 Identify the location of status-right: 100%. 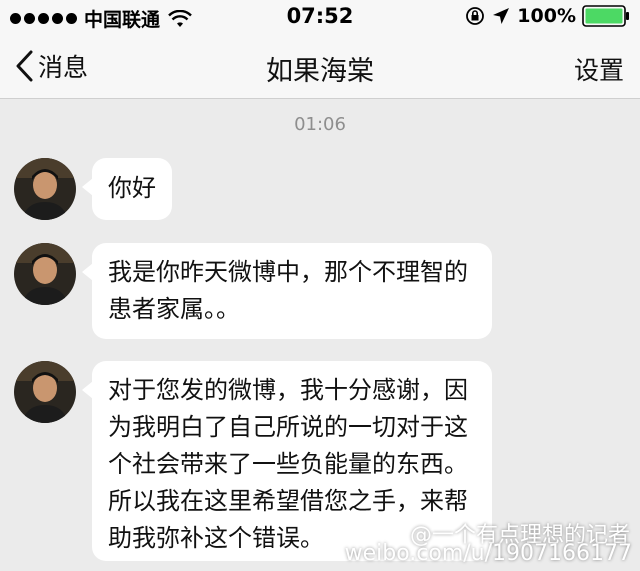
(547, 16).